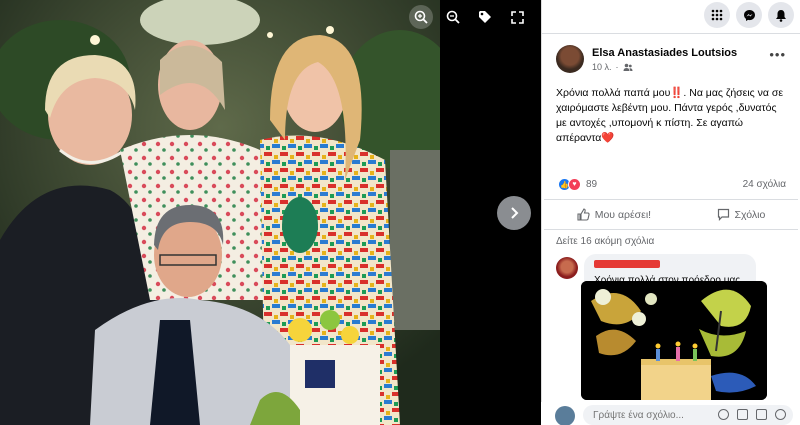 This screenshot has width=800, height=425. I want to click on grid-menu-icon, so click(717, 15).